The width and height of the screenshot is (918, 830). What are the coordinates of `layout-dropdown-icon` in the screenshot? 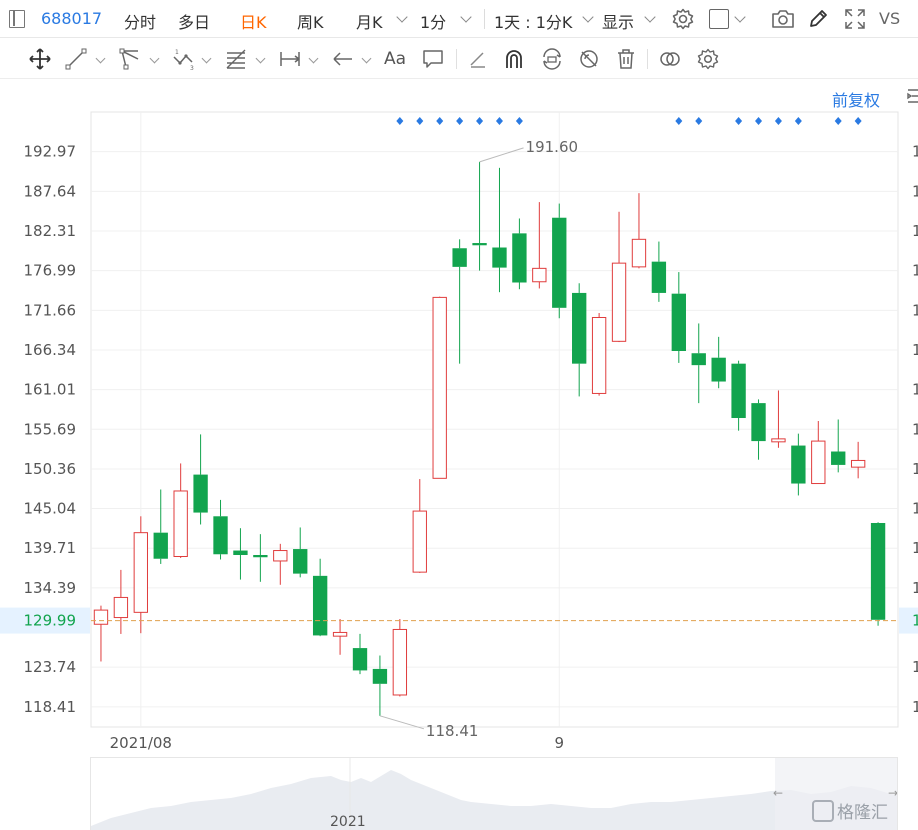 It's located at (740, 17).